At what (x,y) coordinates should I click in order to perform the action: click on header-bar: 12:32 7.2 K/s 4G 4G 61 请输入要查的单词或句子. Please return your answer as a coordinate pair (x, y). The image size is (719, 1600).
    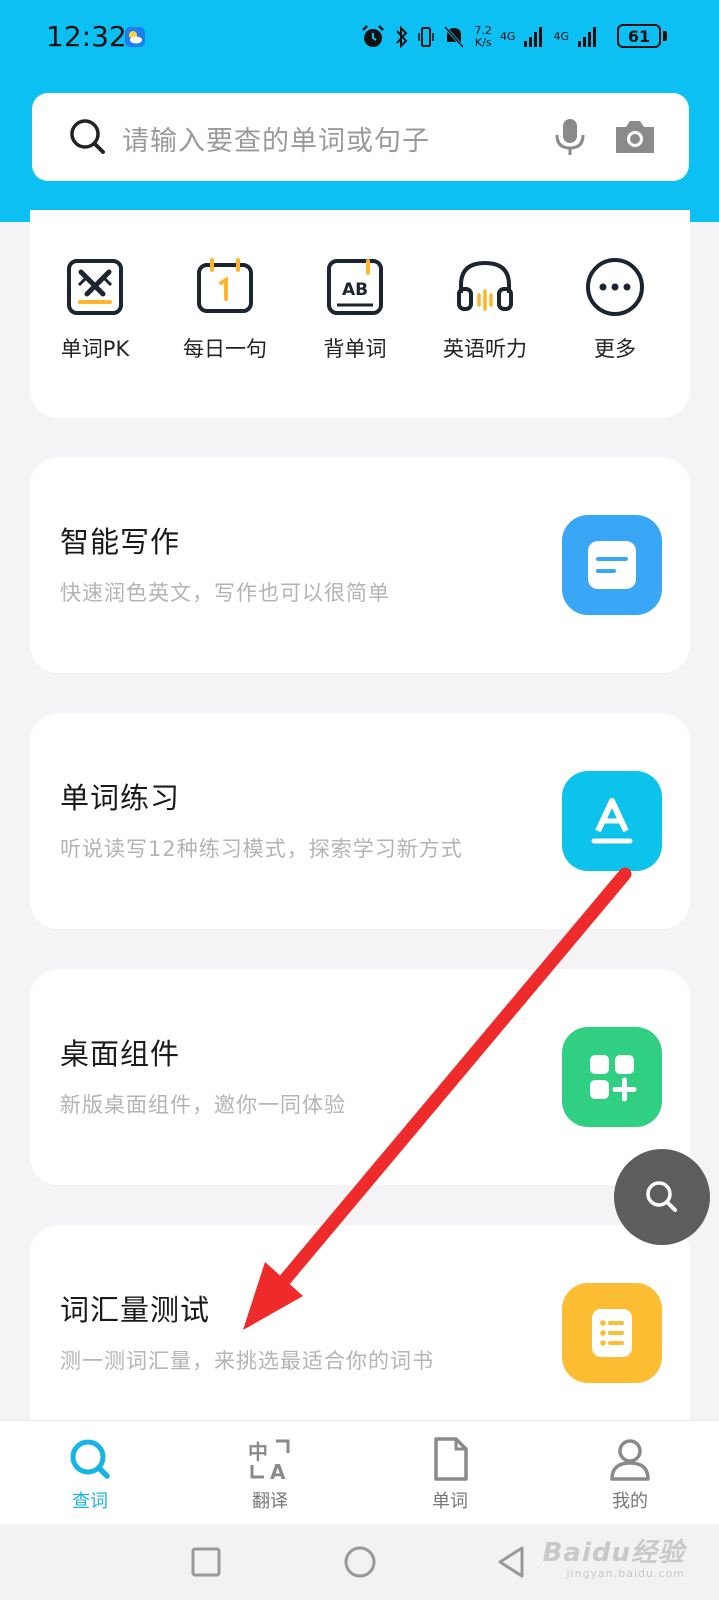
    Looking at the image, I should click on (359, 111).